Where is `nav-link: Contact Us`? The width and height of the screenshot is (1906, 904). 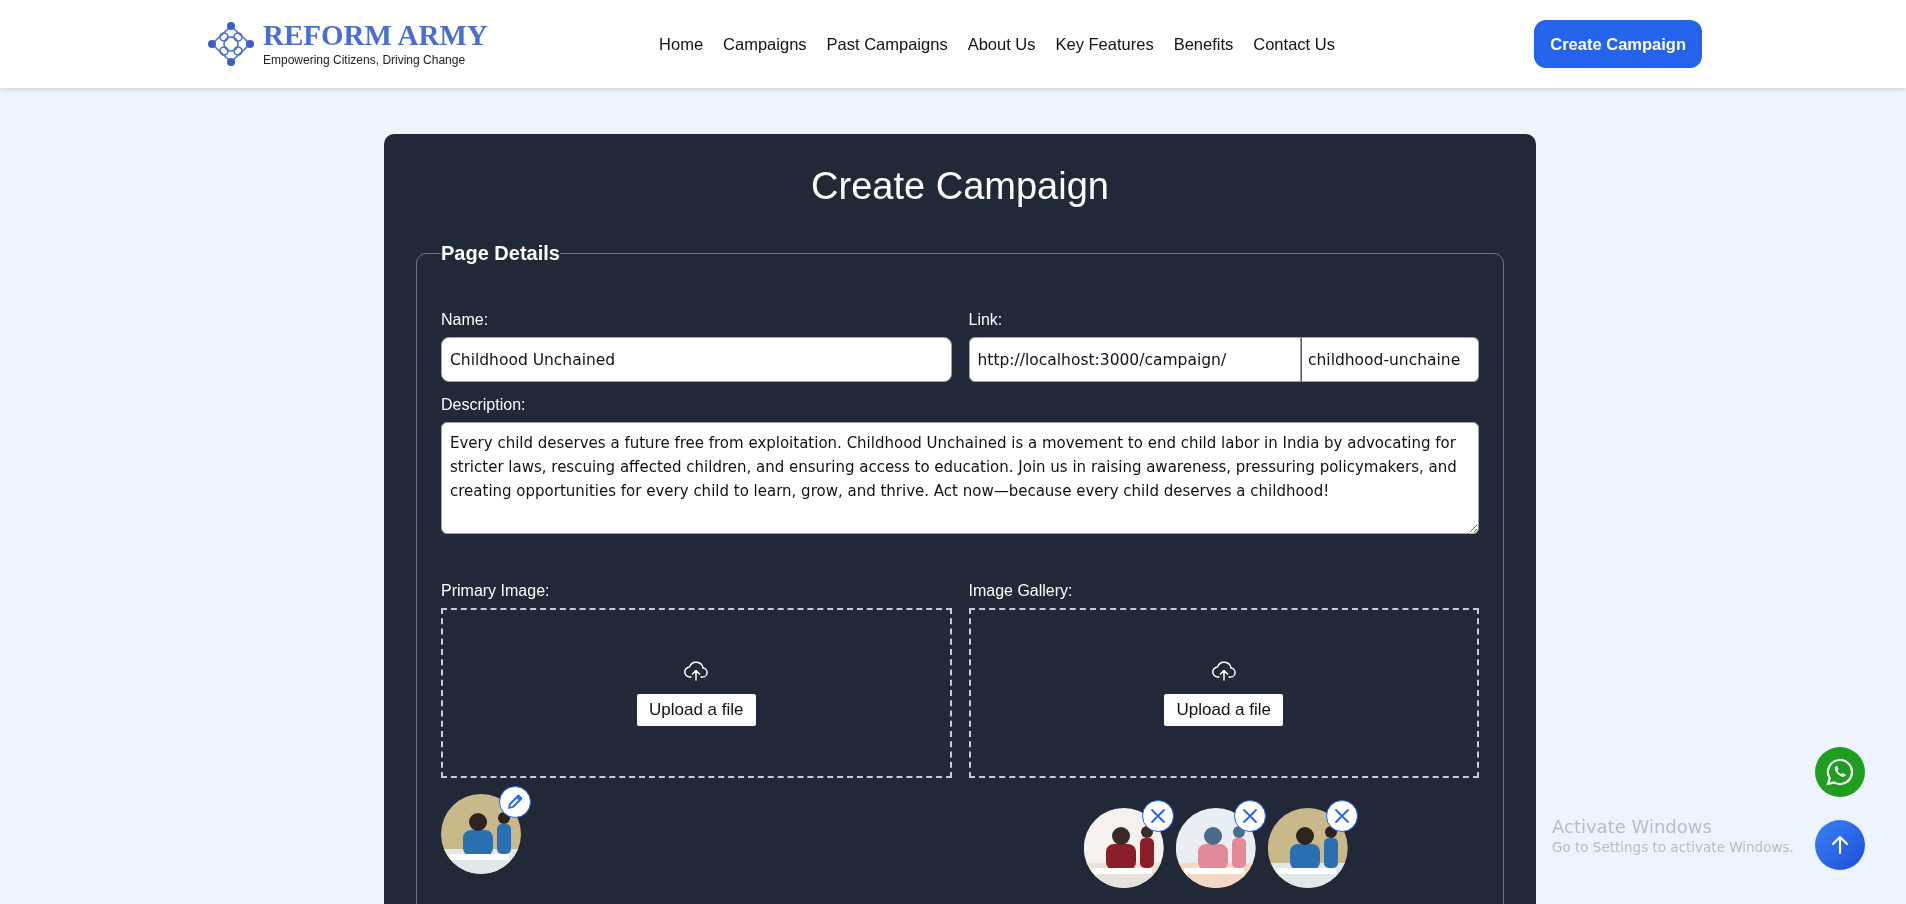 nav-link: Contact Us is located at coordinates (1294, 44).